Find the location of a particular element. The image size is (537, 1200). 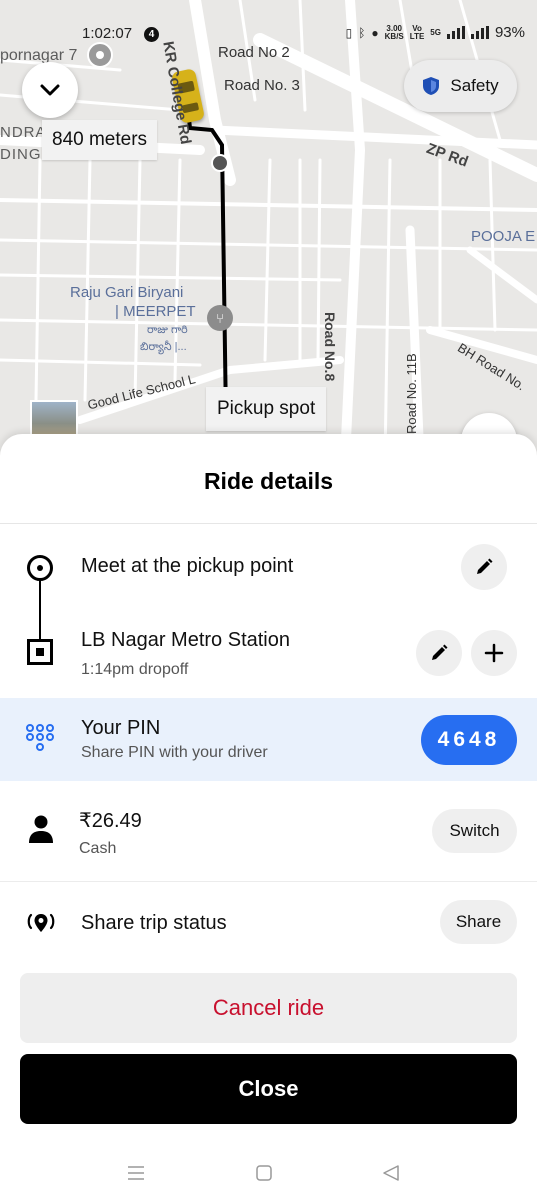

add-stop-button is located at coordinates (494, 653).